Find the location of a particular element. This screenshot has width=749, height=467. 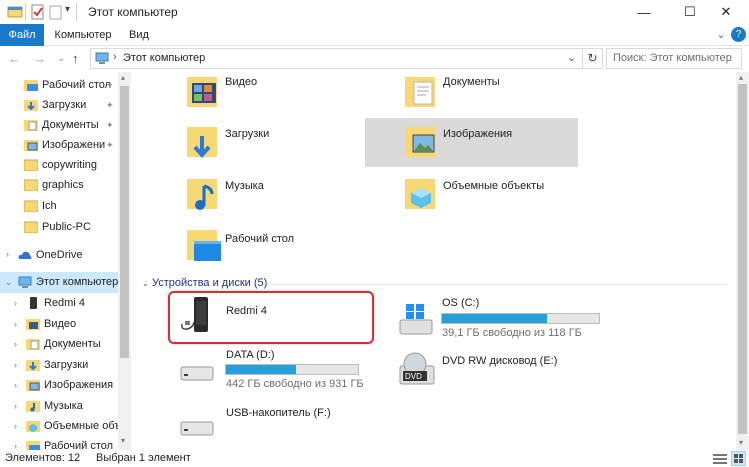

breadcrumb-this-pc: Этот компьютер is located at coordinates (164, 58).